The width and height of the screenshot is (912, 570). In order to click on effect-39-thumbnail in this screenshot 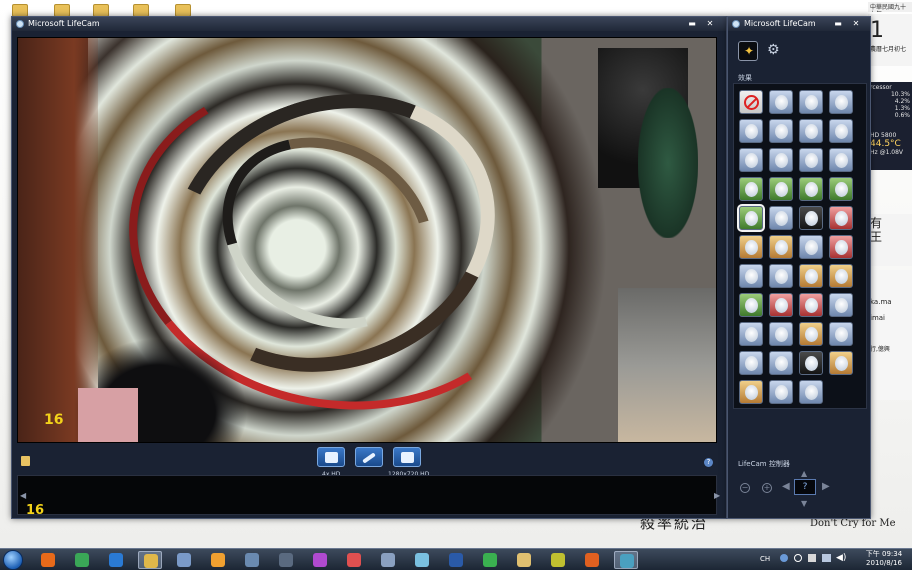, I will do `click(841, 363)`.